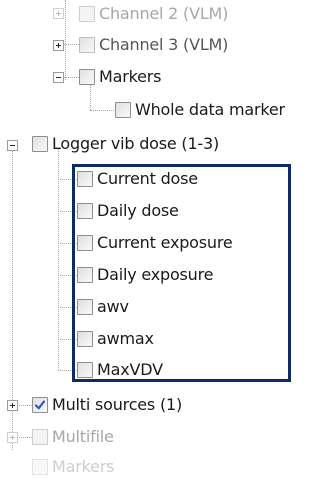 This screenshot has height=480, width=327. Describe the element at coordinates (83, 436) in the screenshot. I see `tree-item-label: Multifile` at that location.